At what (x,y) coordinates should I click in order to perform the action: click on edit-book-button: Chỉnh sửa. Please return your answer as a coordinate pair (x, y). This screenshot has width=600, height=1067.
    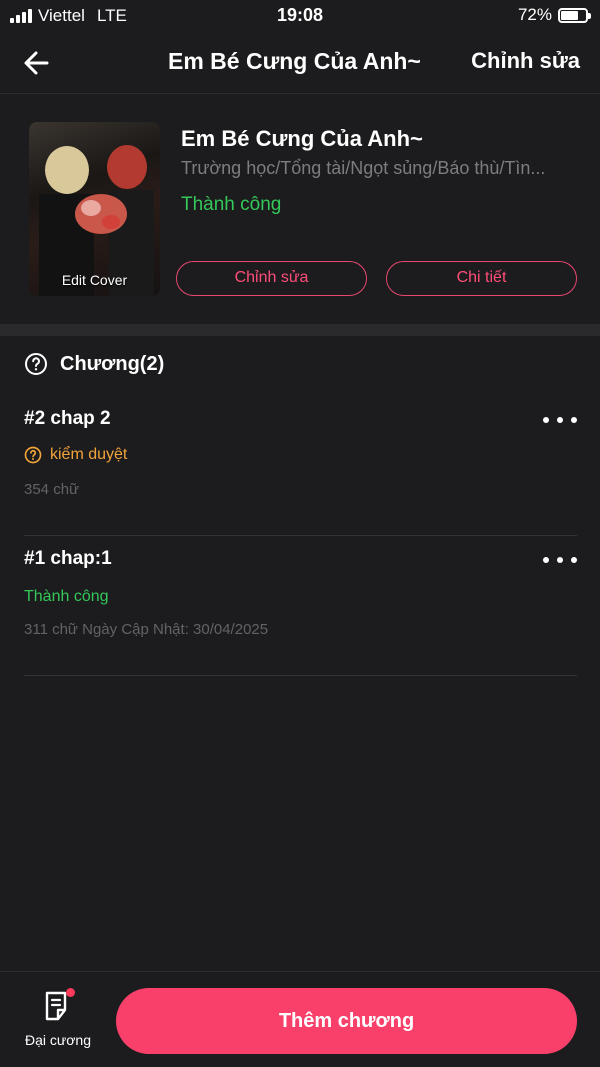
    Looking at the image, I should click on (525, 61).